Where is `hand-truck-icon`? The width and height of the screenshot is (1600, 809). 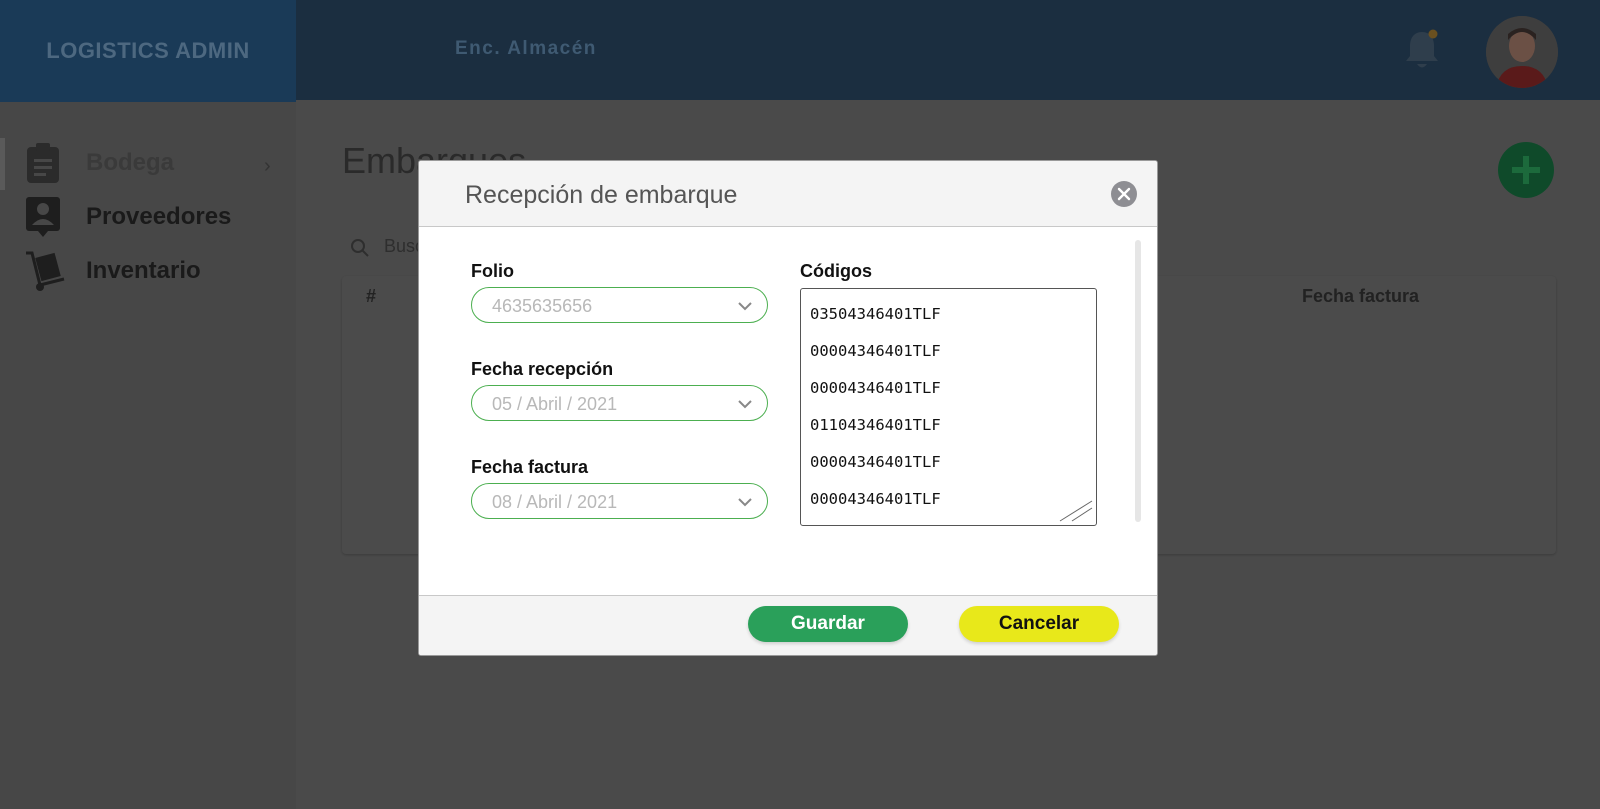 hand-truck-icon is located at coordinates (44, 271).